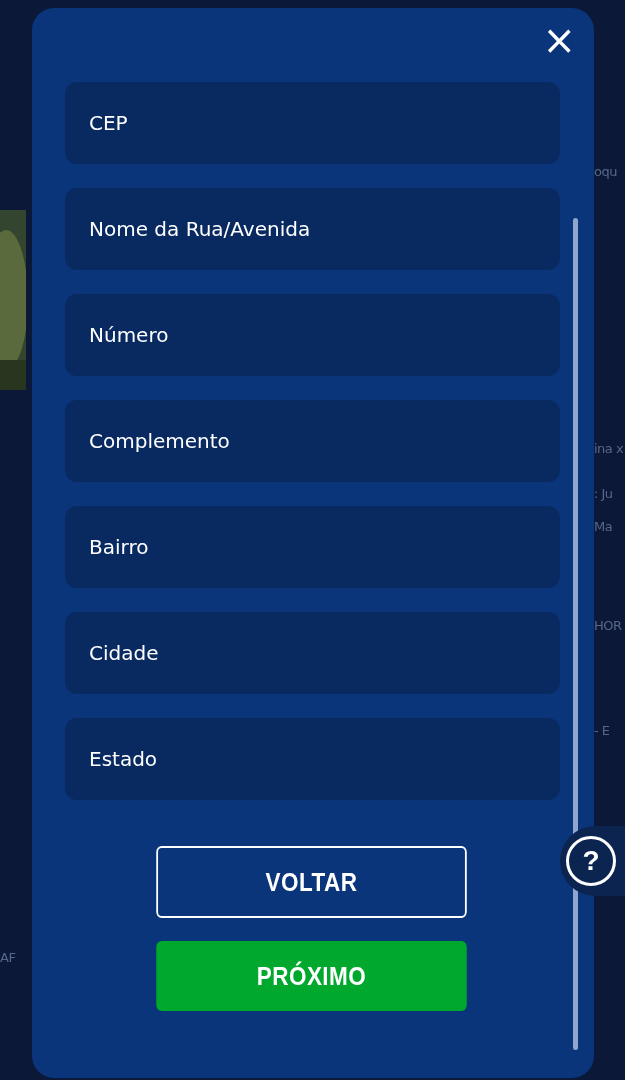  Describe the element at coordinates (312, 229) in the screenshot. I see `input-field: Nome da Rua/Avenida` at that location.